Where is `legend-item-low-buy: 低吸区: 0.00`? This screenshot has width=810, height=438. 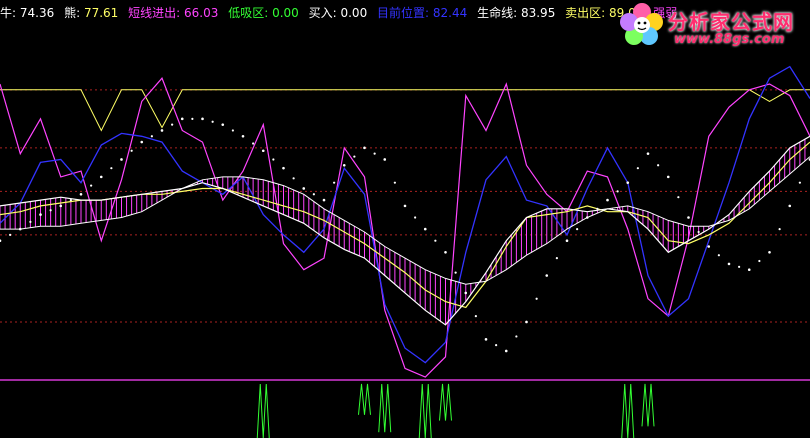 legend-item-low-buy: 低吸区: 0.00 is located at coordinates (263, 13).